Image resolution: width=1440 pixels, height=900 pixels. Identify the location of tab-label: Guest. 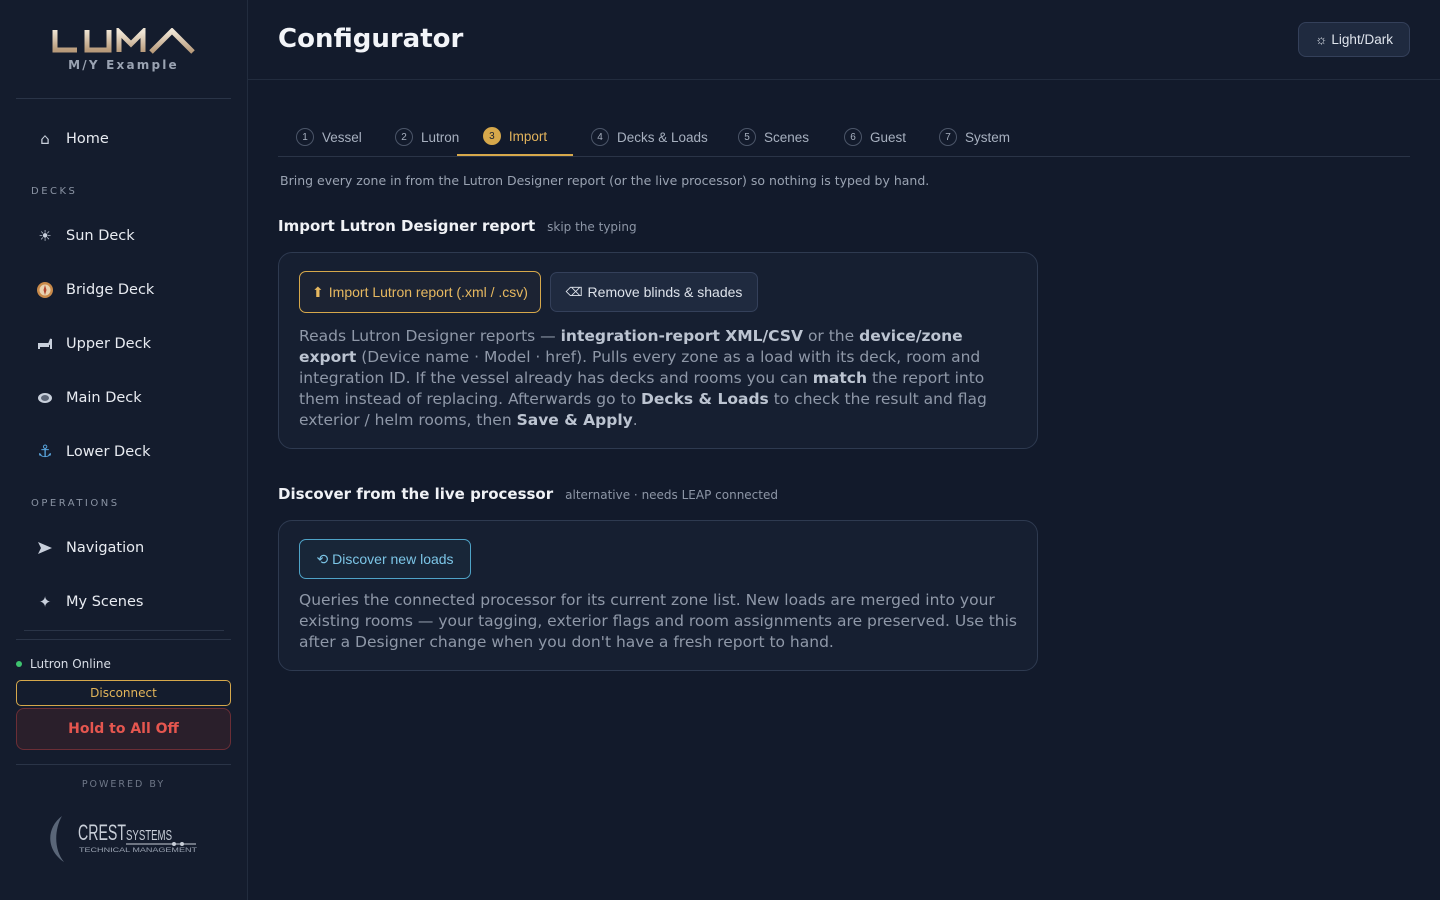
(888, 137).